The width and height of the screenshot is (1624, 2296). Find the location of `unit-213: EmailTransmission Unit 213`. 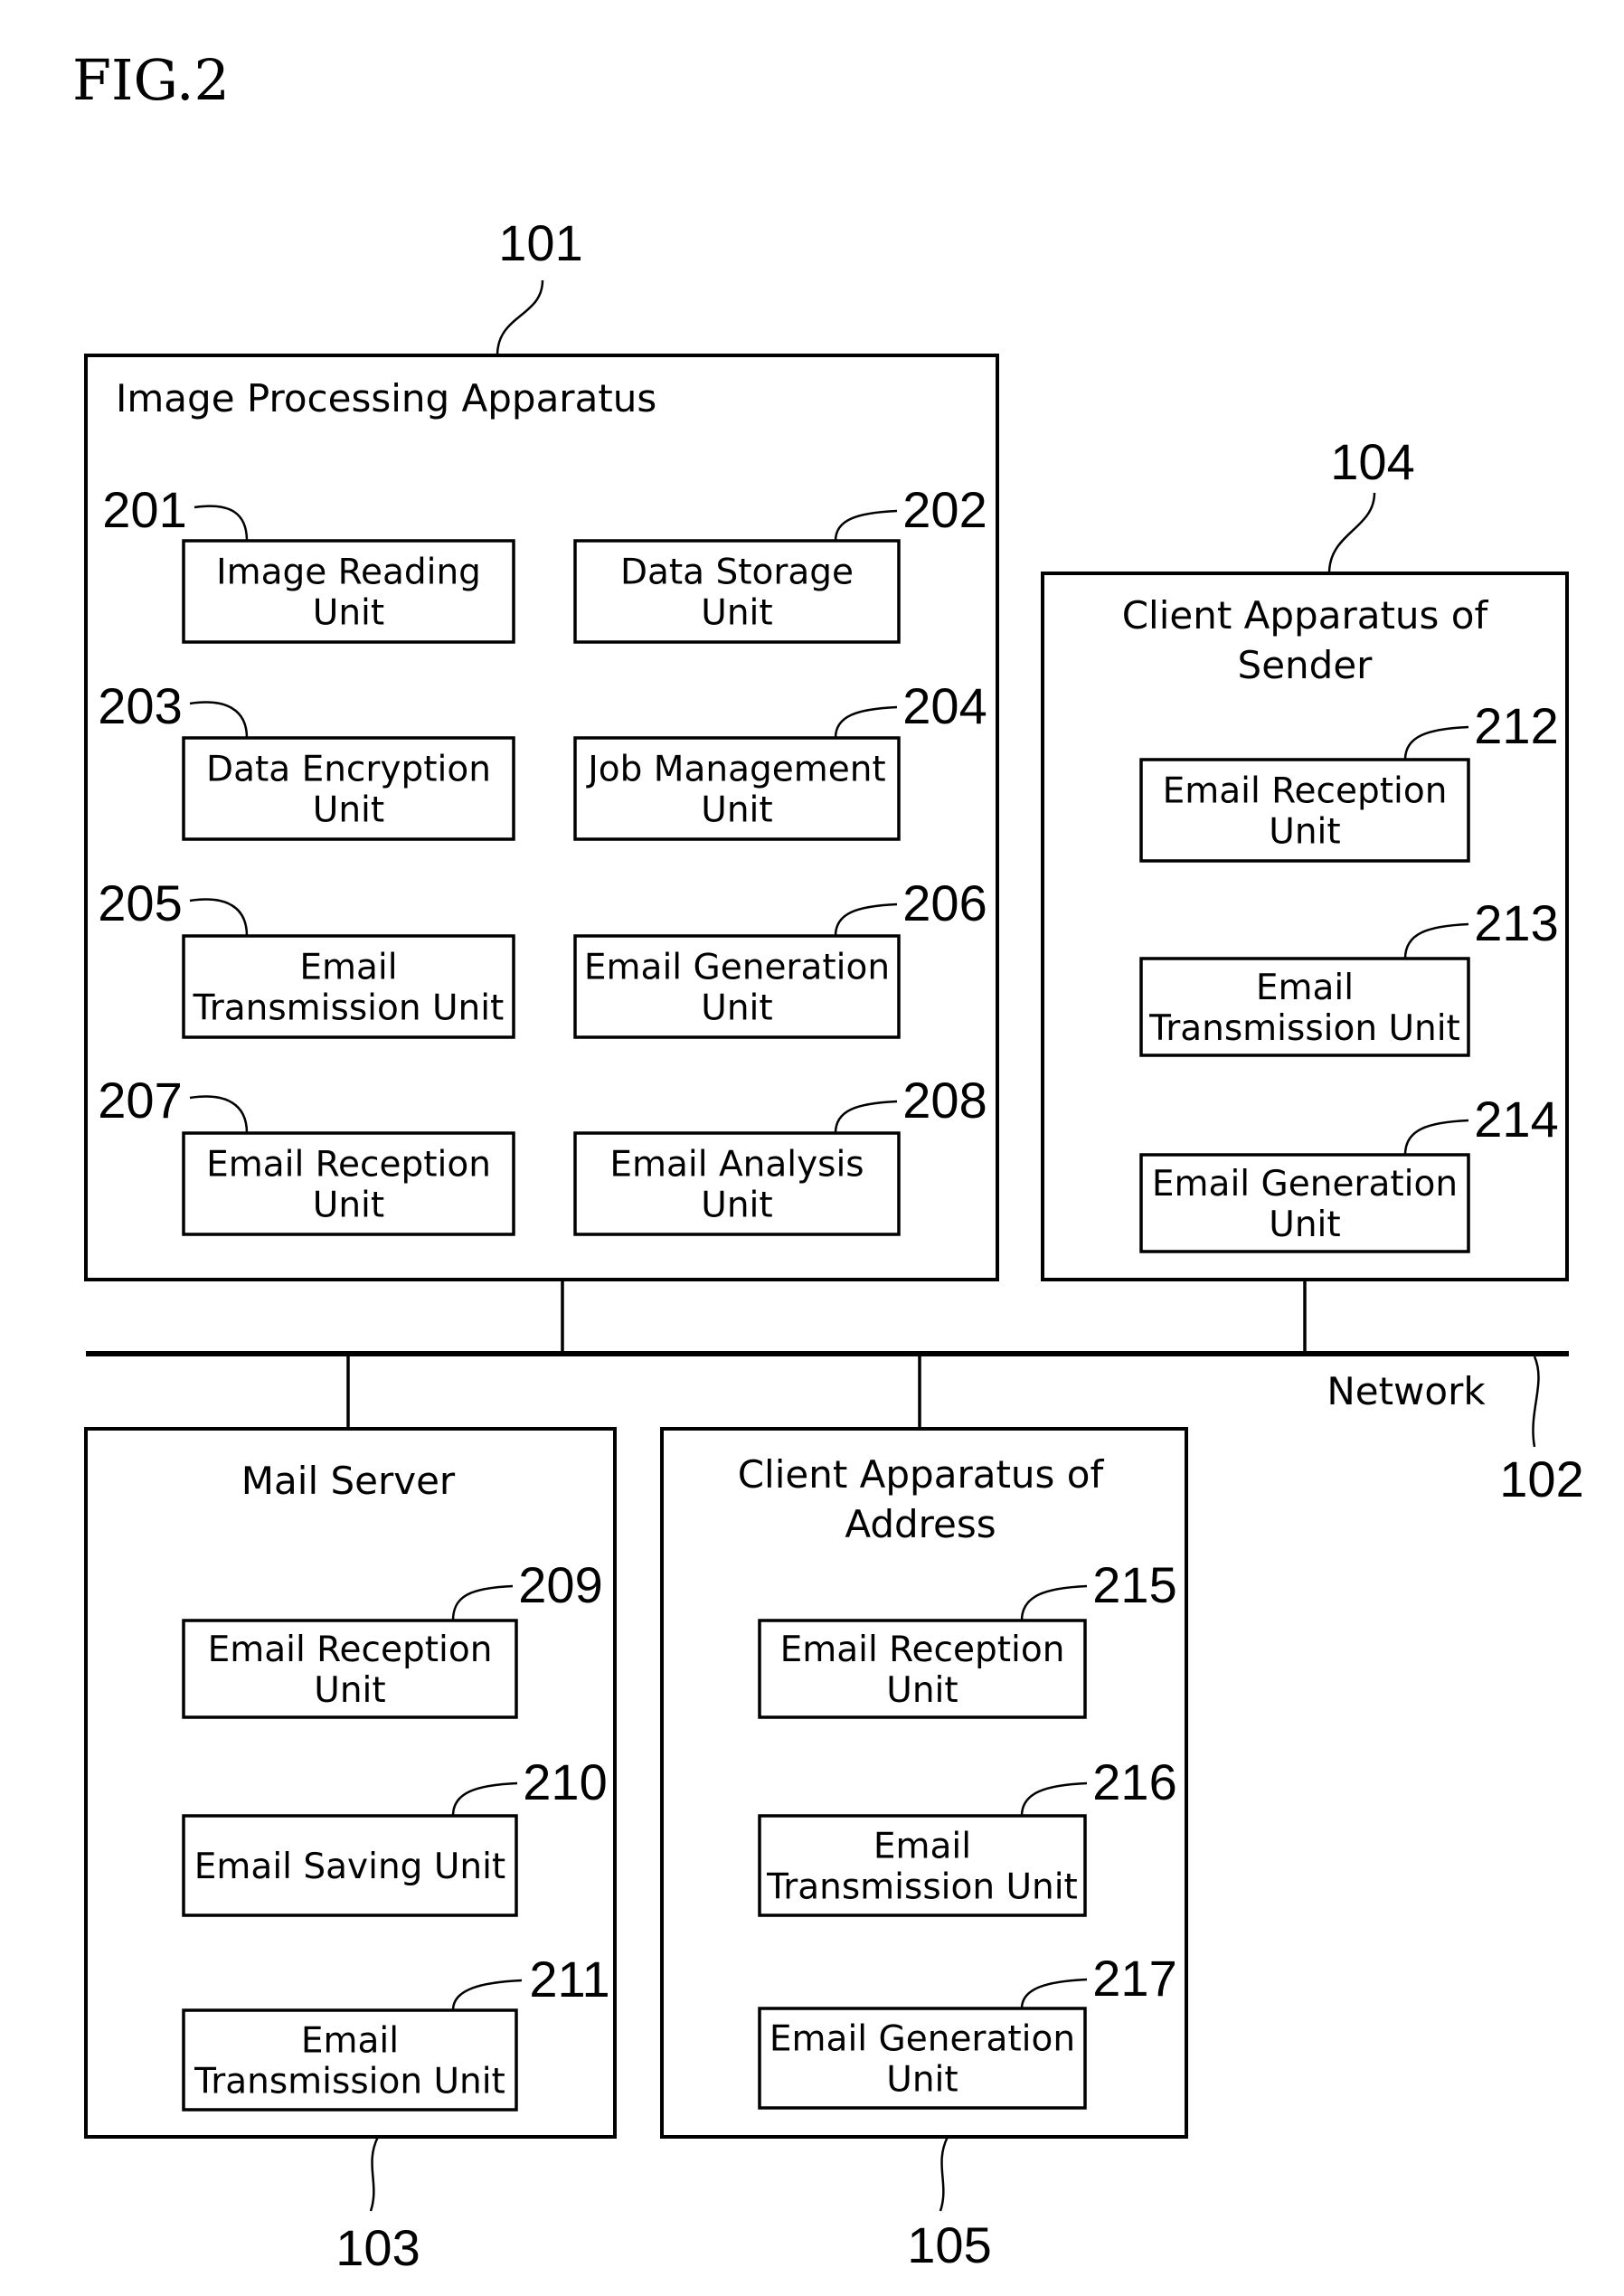

unit-213: EmailTransmission Unit 213 is located at coordinates (1349, 975).